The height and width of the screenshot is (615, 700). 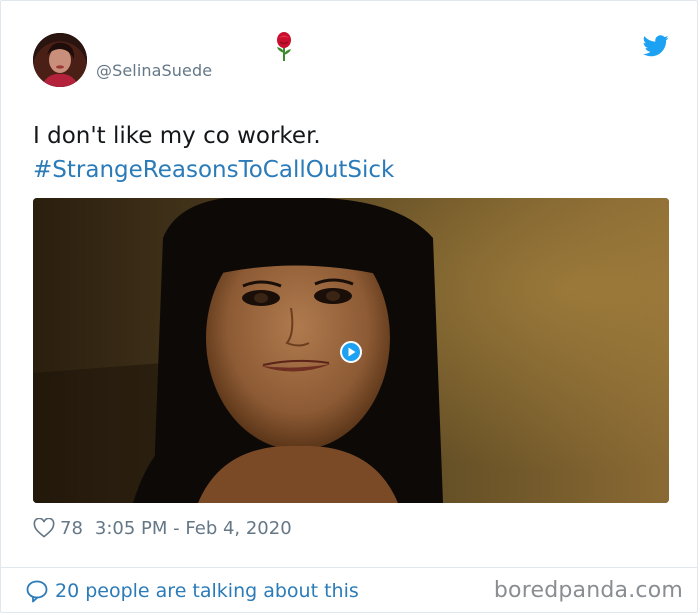 What do you see at coordinates (37, 591) in the screenshot?
I see `speech-bubble-icon` at bounding box center [37, 591].